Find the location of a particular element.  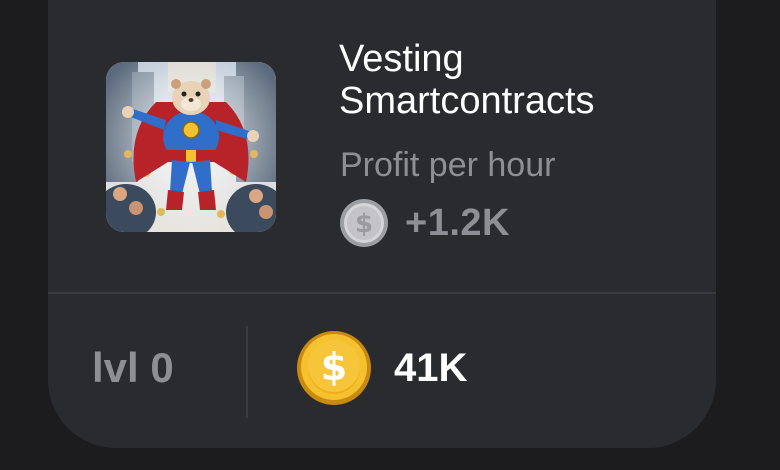

profit-per-hour: $ +1.2K is located at coordinates (424, 223).